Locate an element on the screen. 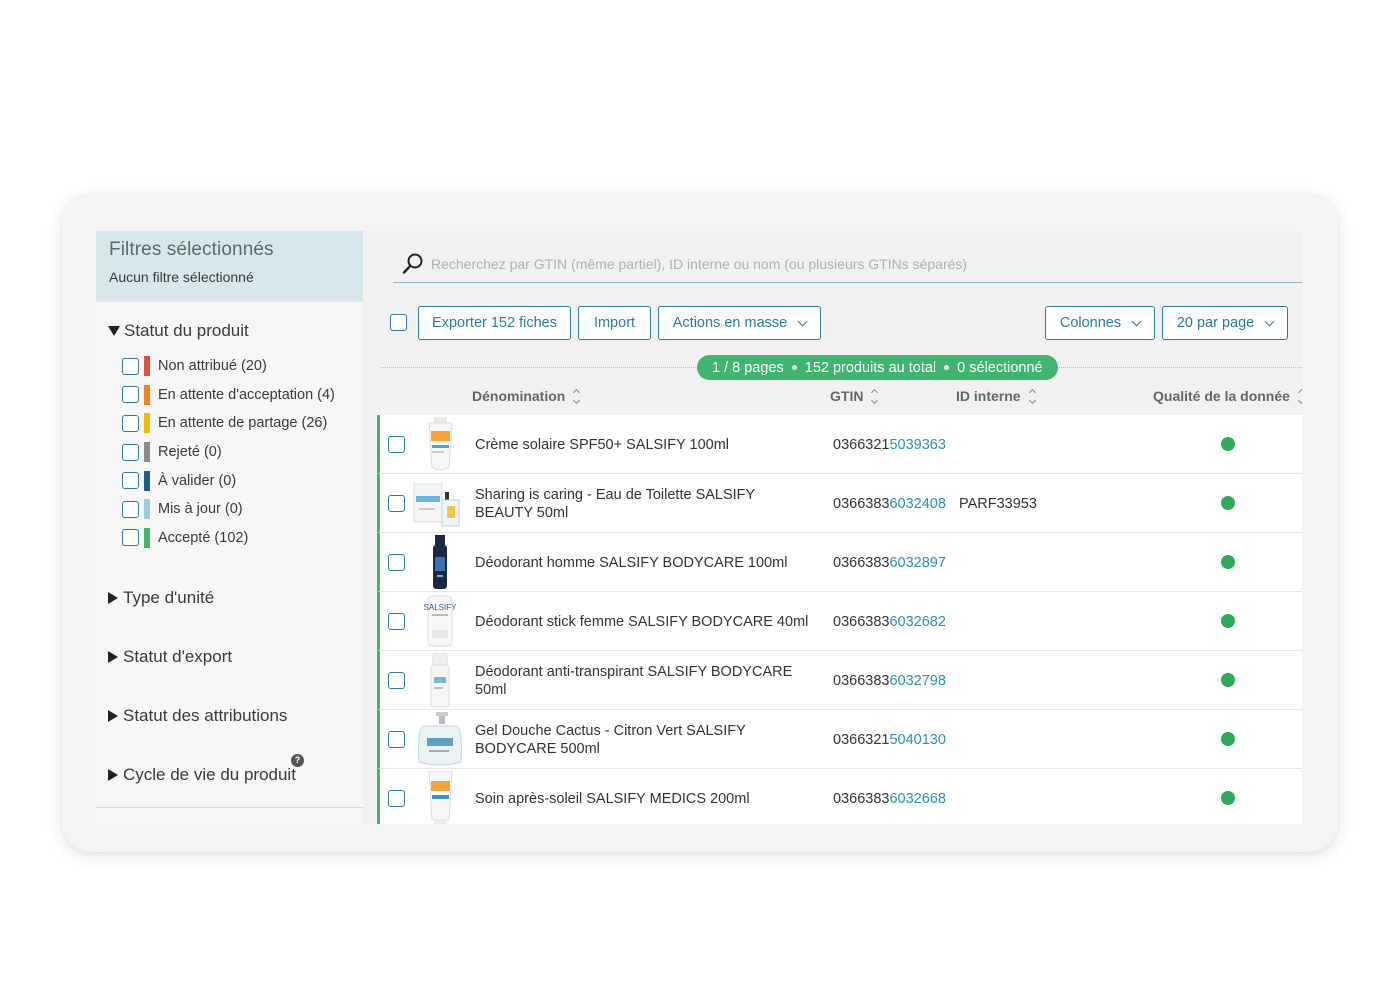  status-filter-label: À valider (0) is located at coordinates (197, 480).